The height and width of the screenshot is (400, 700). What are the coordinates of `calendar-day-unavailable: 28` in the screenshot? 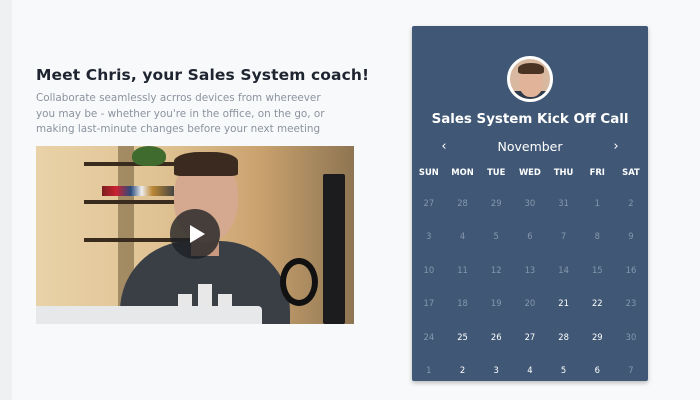 It's located at (462, 202).